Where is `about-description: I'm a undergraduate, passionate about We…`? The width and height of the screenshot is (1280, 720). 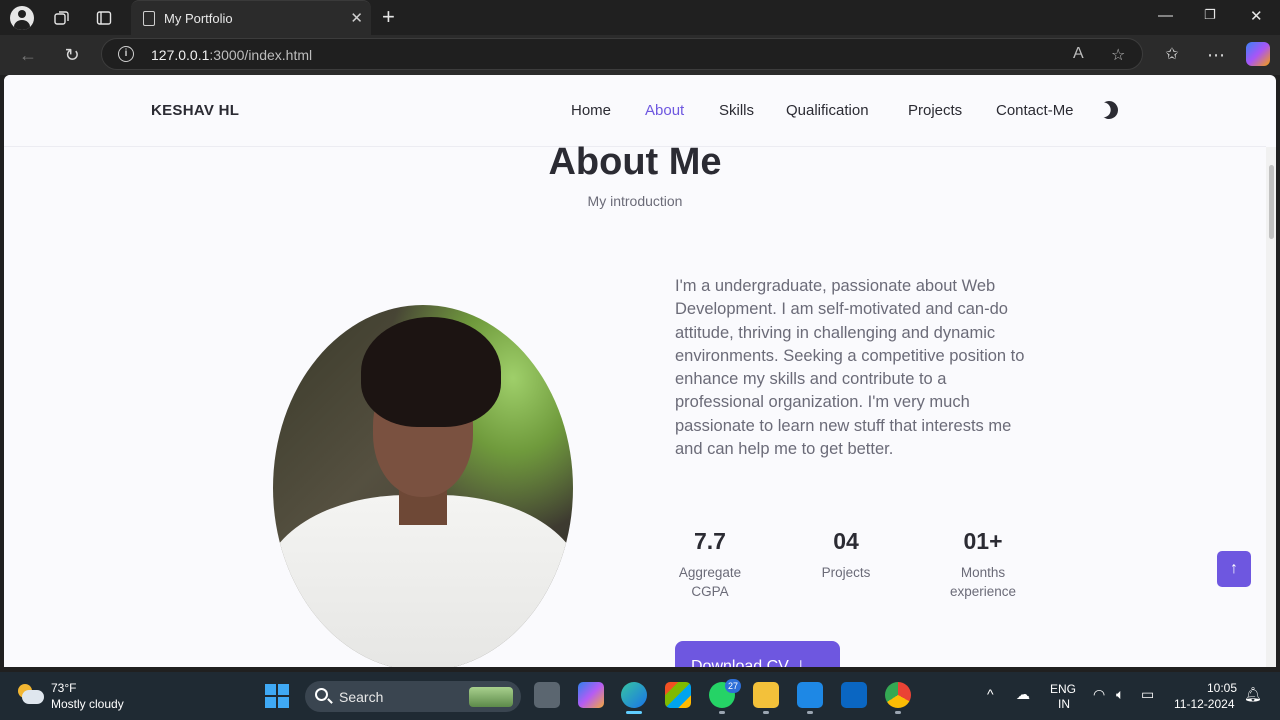 about-description: I'm a undergraduate, passionate about We… is located at coordinates (850, 368).